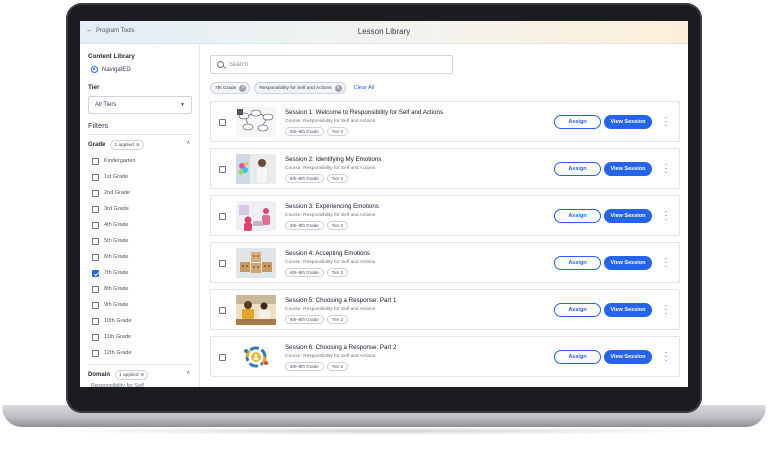  What do you see at coordinates (118, 353) in the screenshot?
I see `grade-option-label: 12th Grade` at bounding box center [118, 353].